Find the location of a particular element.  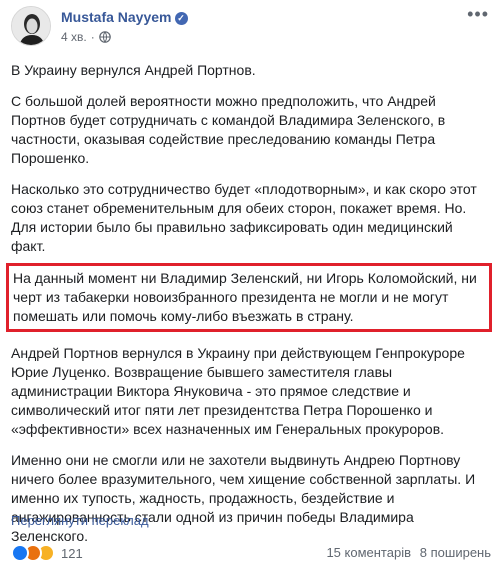

post-meta: 4 хв. · is located at coordinates (86, 37).